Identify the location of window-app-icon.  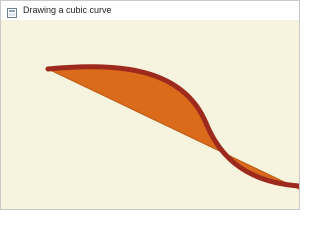
(12, 11).